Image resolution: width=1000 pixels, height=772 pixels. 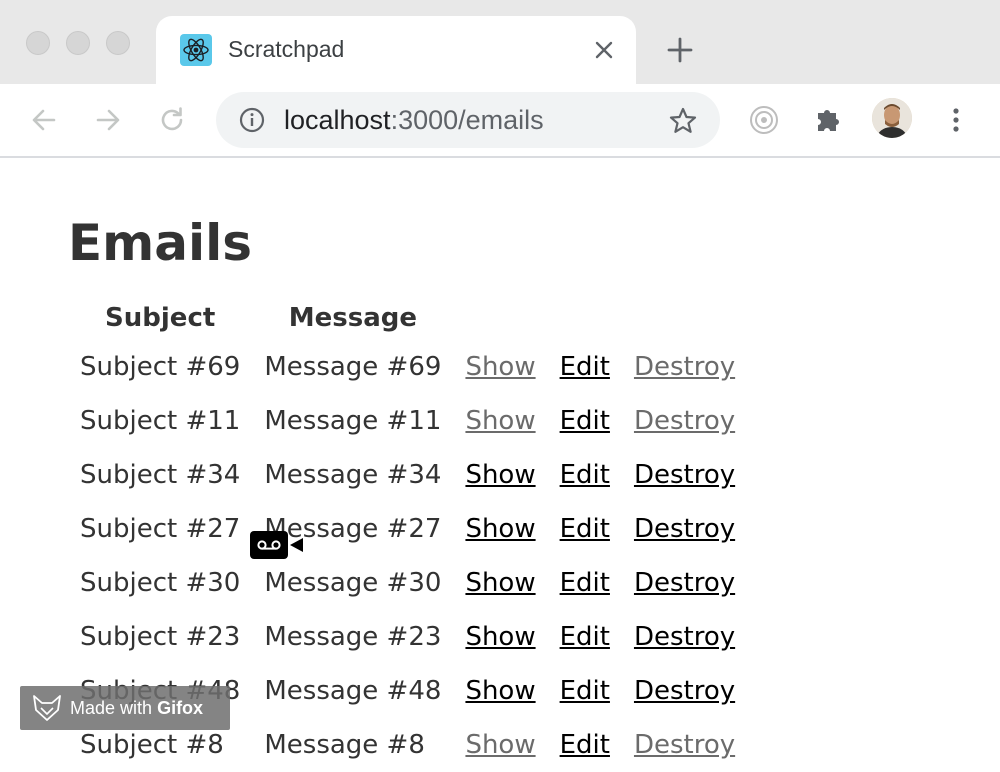 What do you see at coordinates (160, 243) in the screenshot?
I see `page-title: Emails` at bounding box center [160, 243].